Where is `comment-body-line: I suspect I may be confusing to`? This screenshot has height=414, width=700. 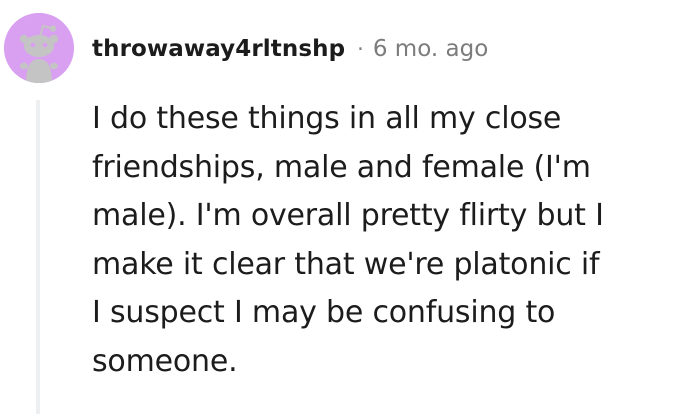
comment-body-line: I suspect I may be confusing to is located at coordinates (324, 312).